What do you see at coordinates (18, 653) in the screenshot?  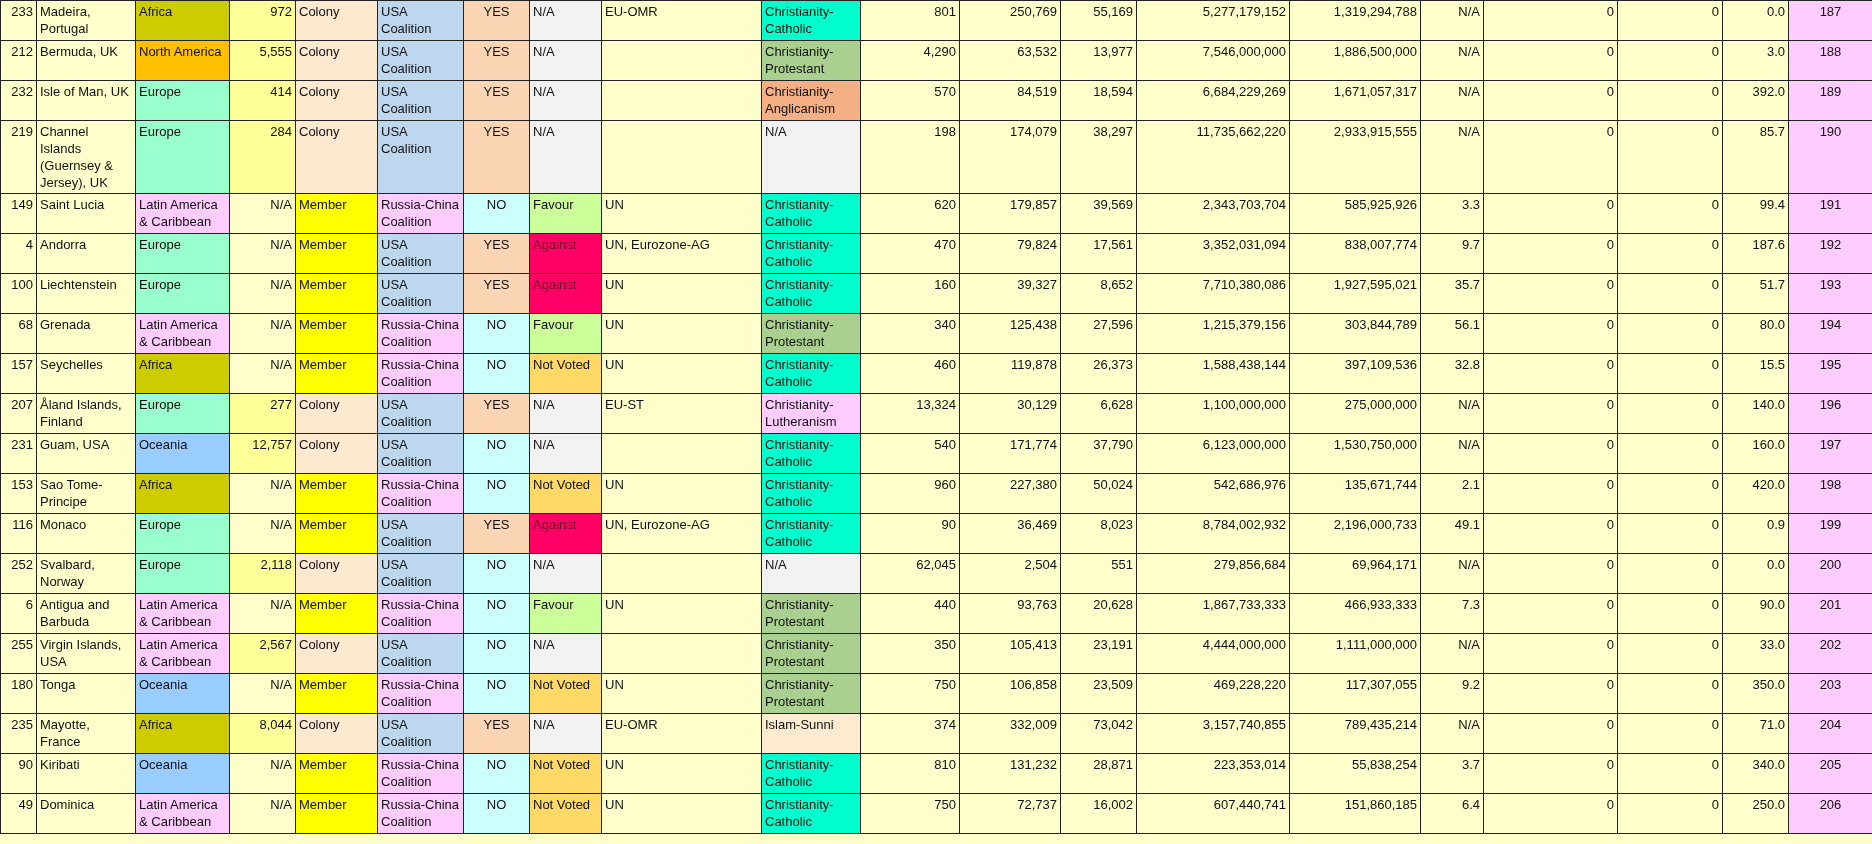 I see `table-cell: 255` at bounding box center [18, 653].